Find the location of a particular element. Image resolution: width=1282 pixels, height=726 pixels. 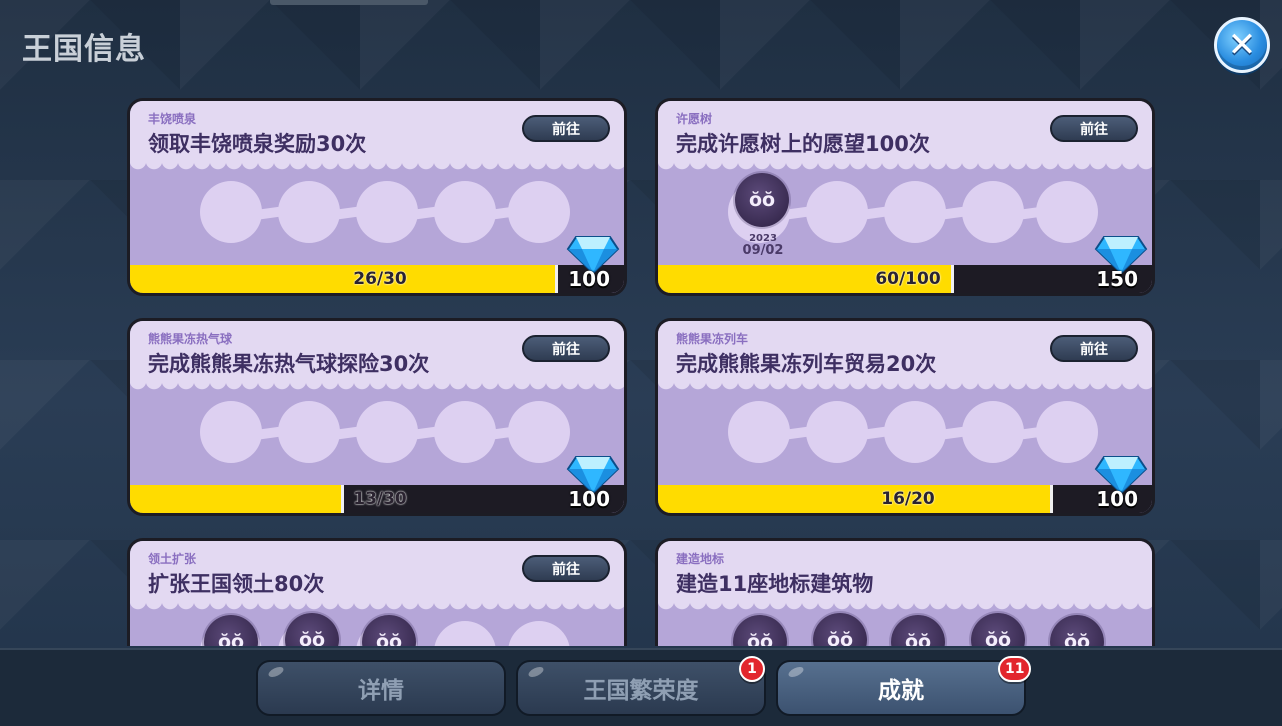

achievement-card: 丰饶喷泉 领取丰饶喷泉奖励30次 前往 26/30 100 is located at coordinates (377, 197).